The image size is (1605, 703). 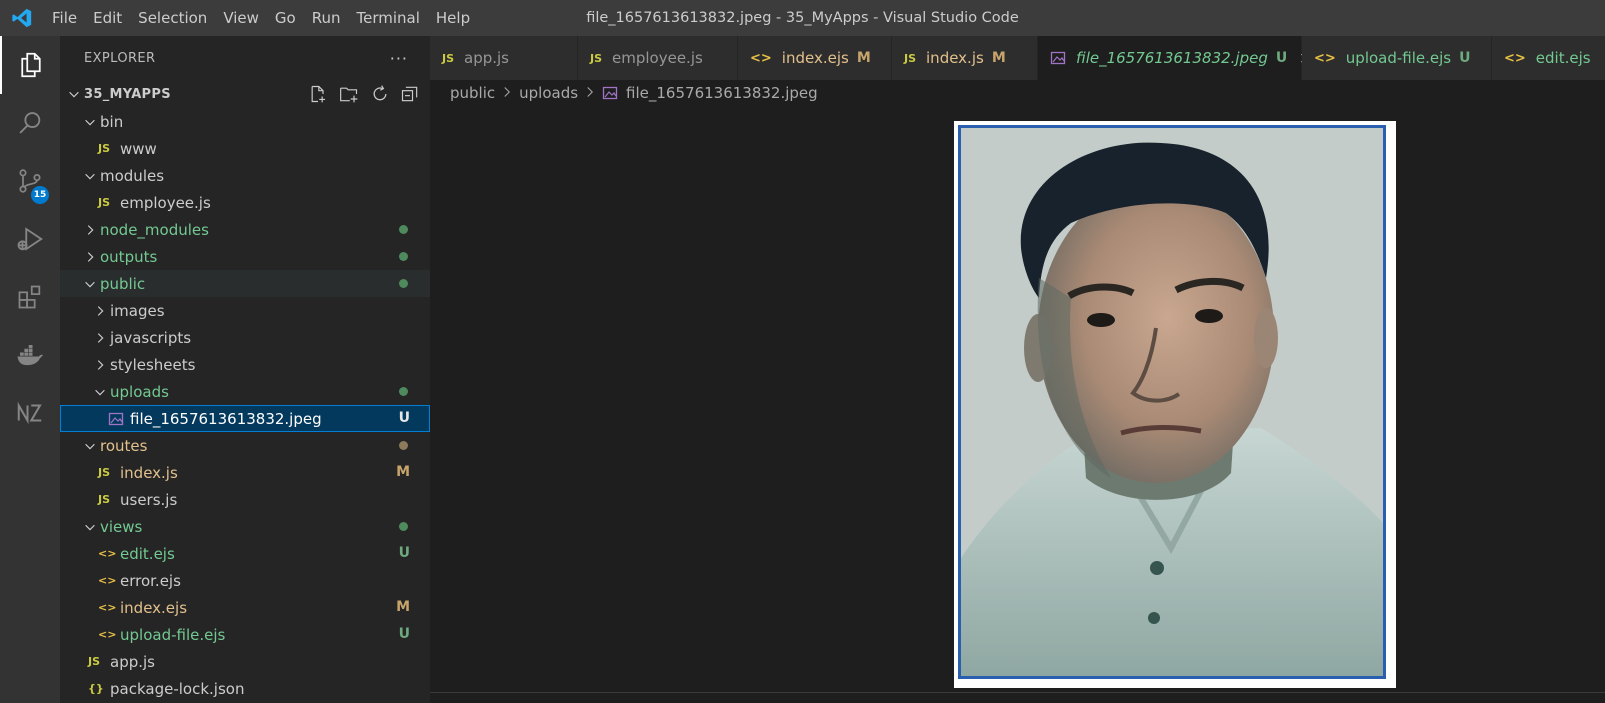 I want to click on tab-edit-ejs: <> edit.ejs, so click(x=1548, y=58).